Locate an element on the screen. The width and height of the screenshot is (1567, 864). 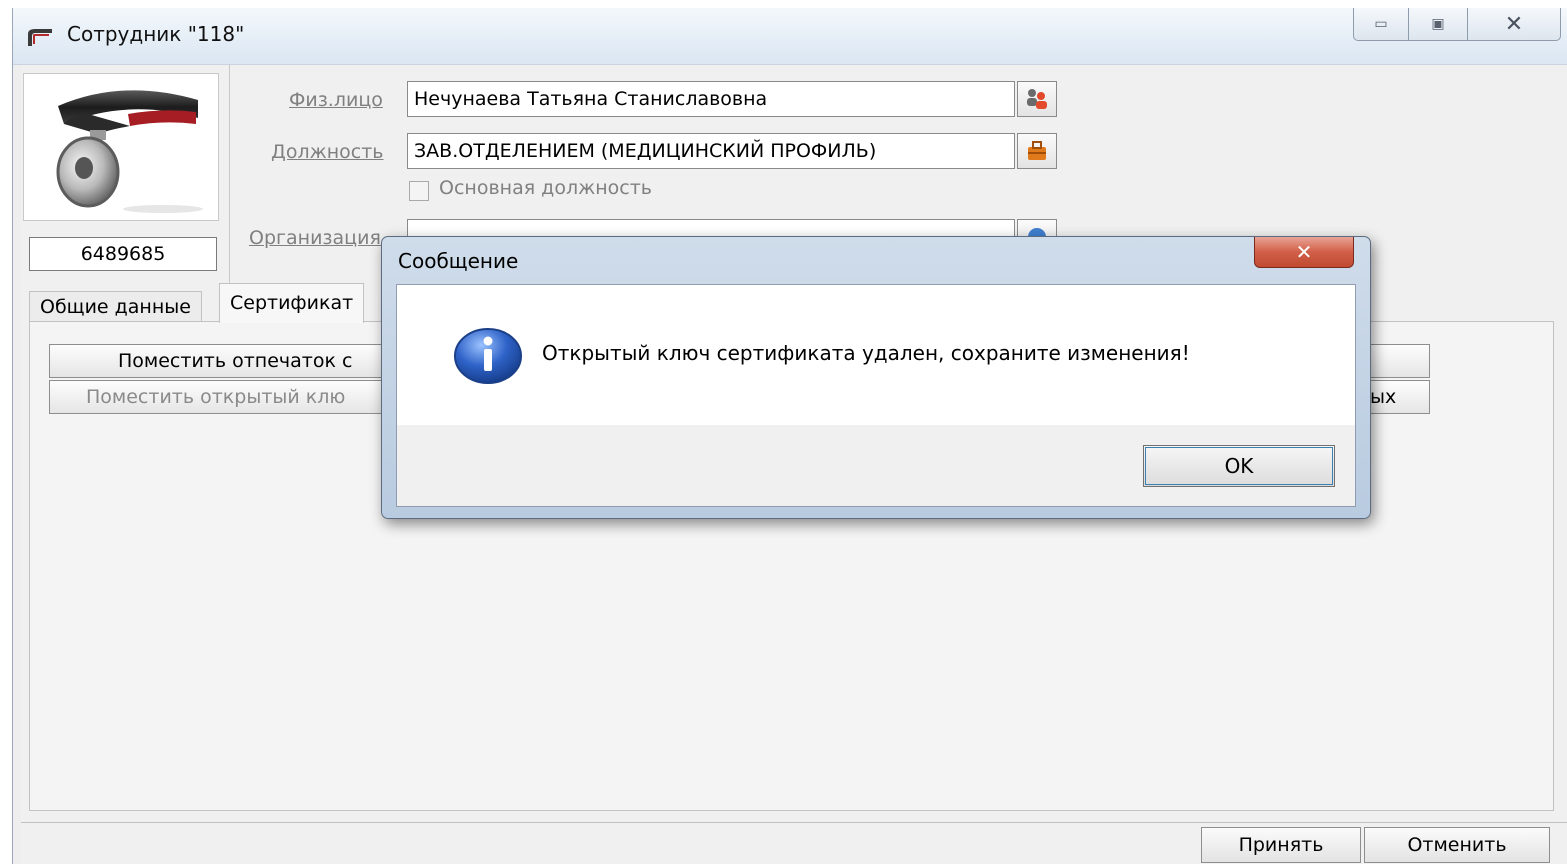
cancel-button: Отменить is located at coordinates (1457, 845).